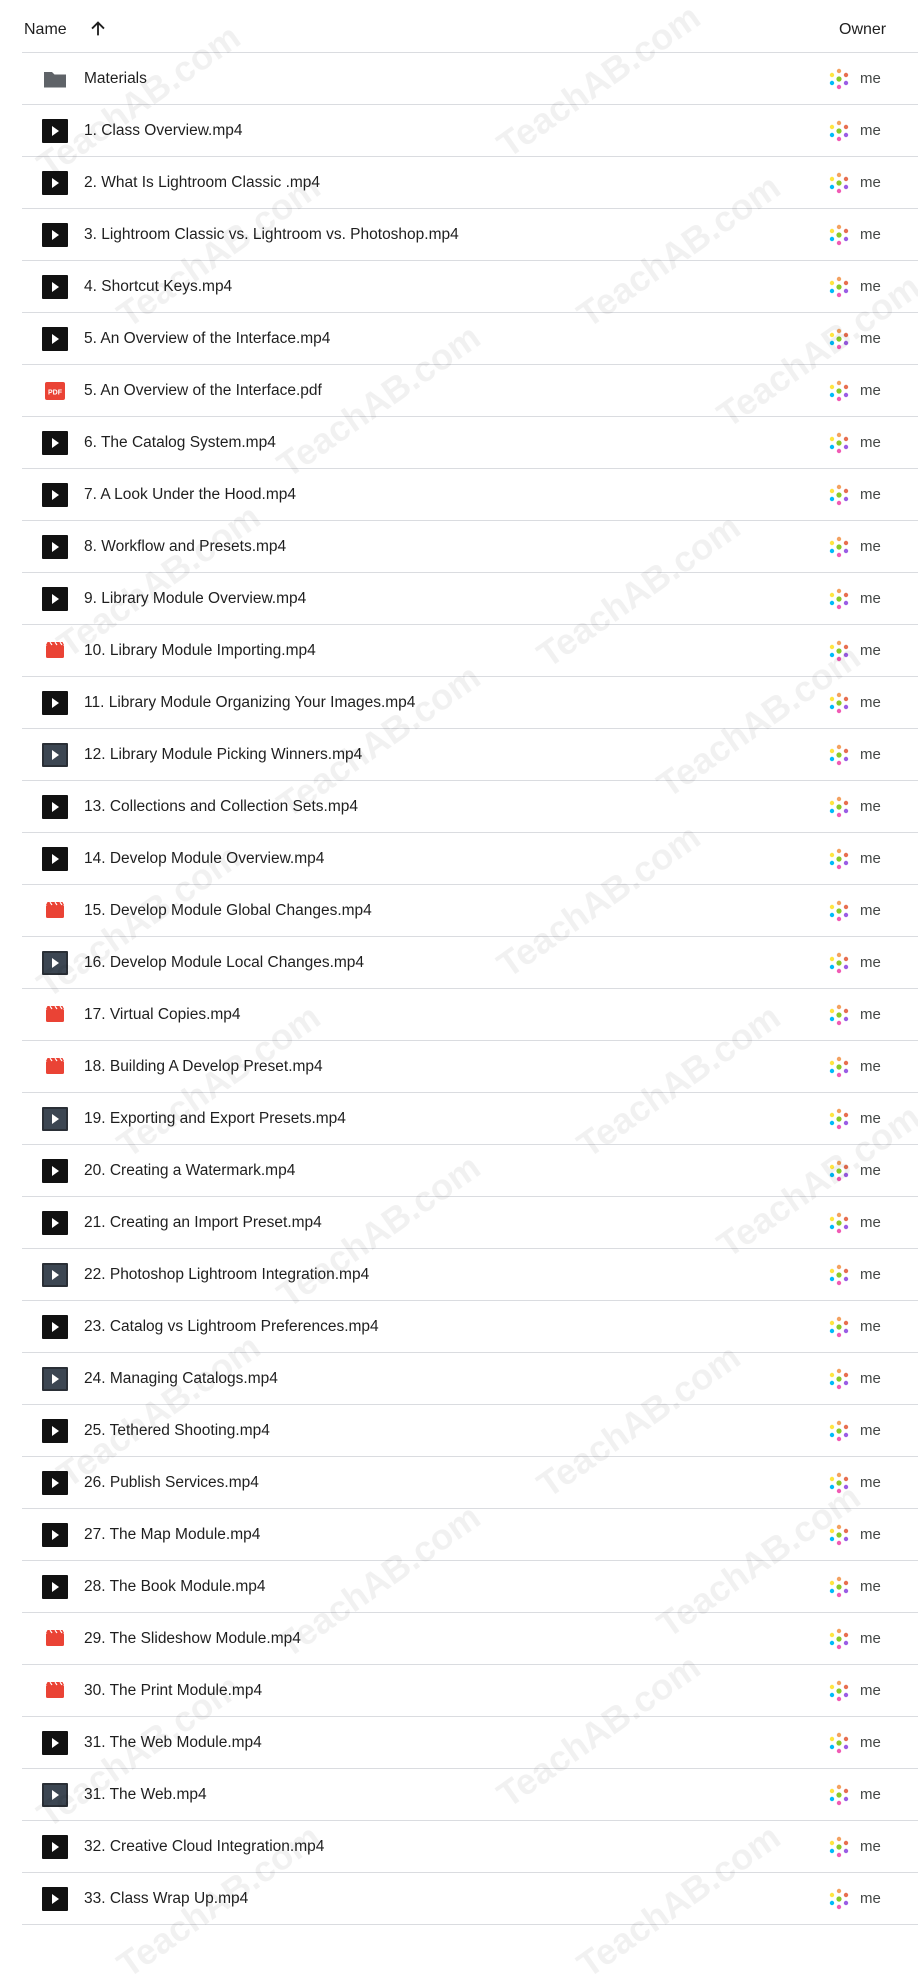 The image size is (918, 1986). I want to click on file-name: 15. Develop Module Global Changes.mp4, so click(228, 911).